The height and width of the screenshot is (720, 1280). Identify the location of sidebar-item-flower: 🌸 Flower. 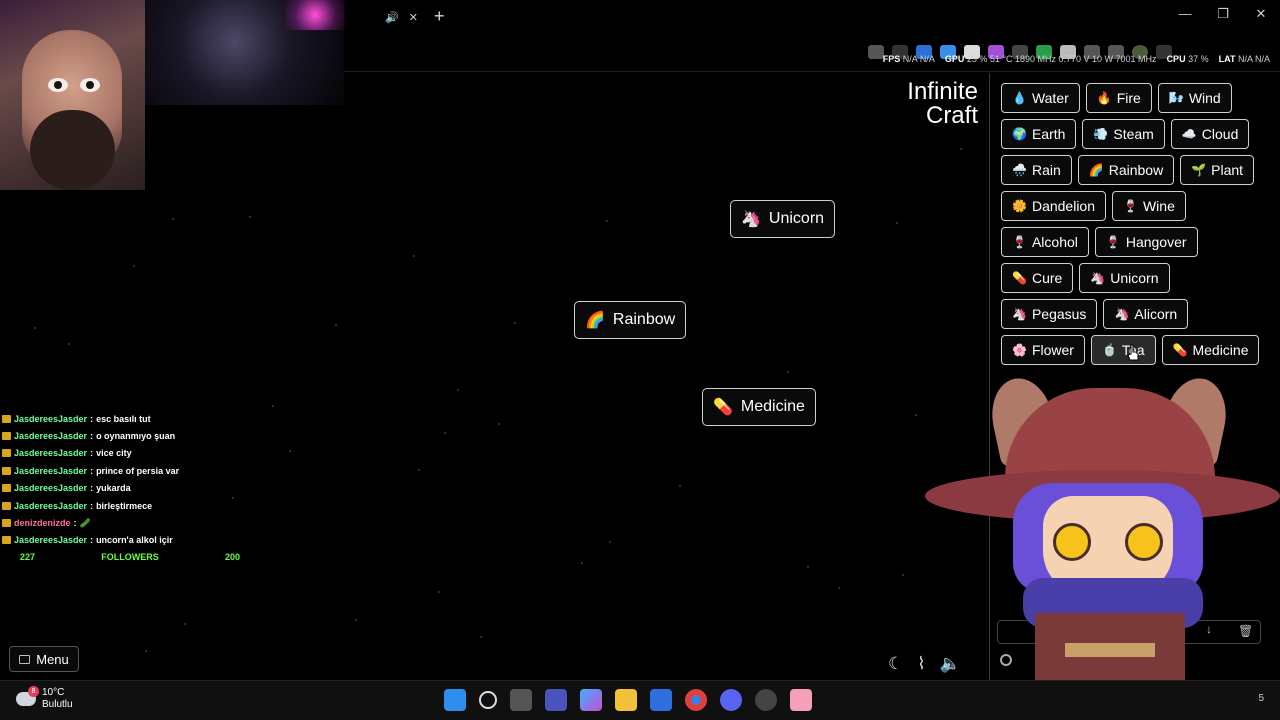
(1043, 350).